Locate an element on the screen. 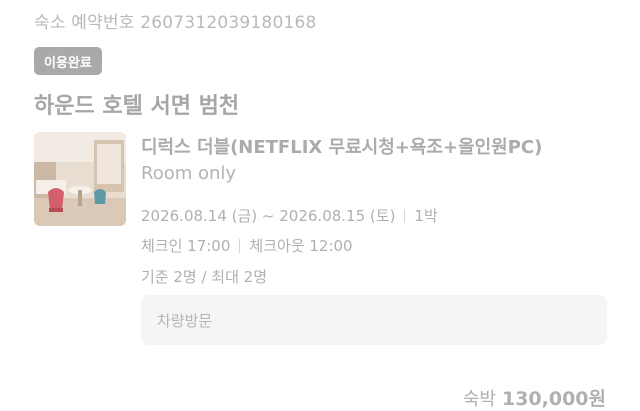 The image size is (640, 411). guest-capacity-text: 기준 2명 / 최대 2명 is located at coordinates (204, 277).